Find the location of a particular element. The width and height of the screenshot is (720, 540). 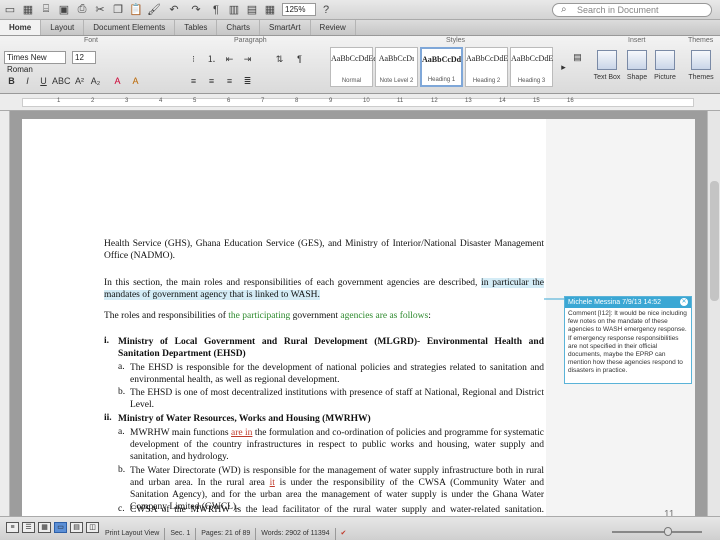

subscript-button: A₂ is located at coordinates (95, 81).